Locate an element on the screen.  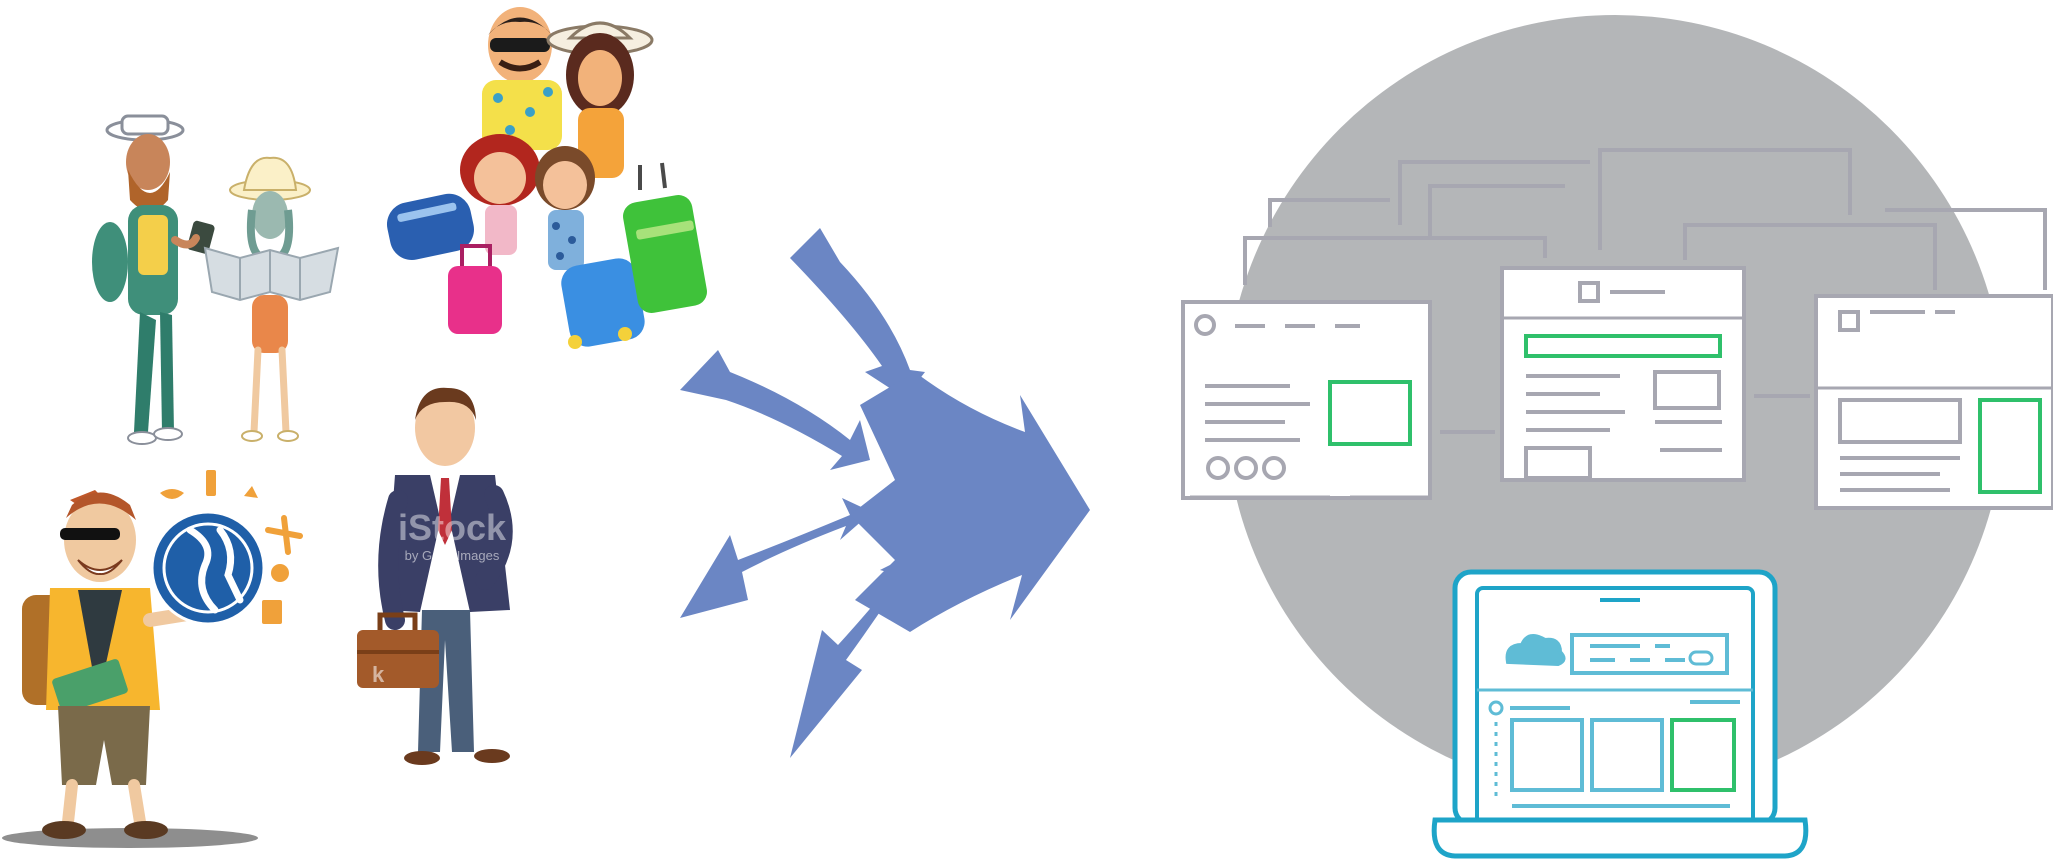
watermark-corner-letter: k is located at coordinates (378, 674).